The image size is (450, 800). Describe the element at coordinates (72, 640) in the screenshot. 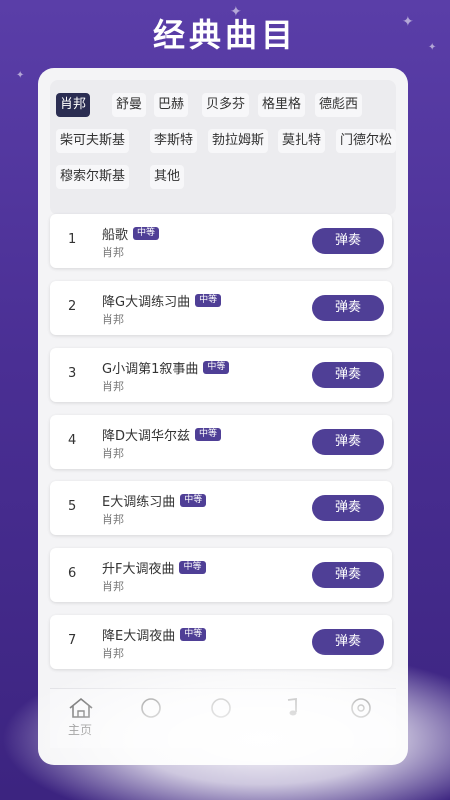

I see `song-number: 7` at that location.